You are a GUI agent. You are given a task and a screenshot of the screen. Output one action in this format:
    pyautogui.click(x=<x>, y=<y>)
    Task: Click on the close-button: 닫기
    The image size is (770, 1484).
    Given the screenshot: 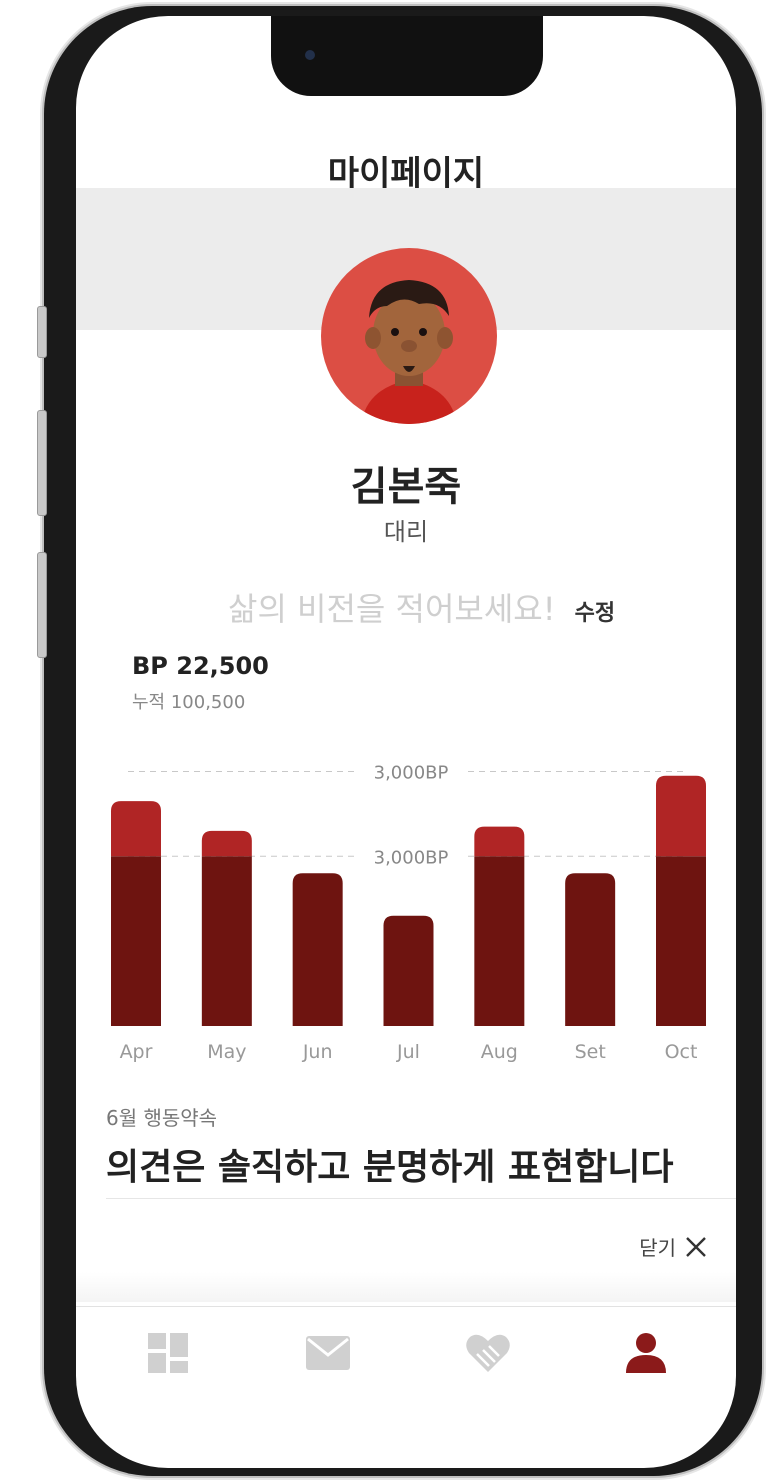 What is the action you would take?
    pyautogui.click(x=673, y=1246)
    